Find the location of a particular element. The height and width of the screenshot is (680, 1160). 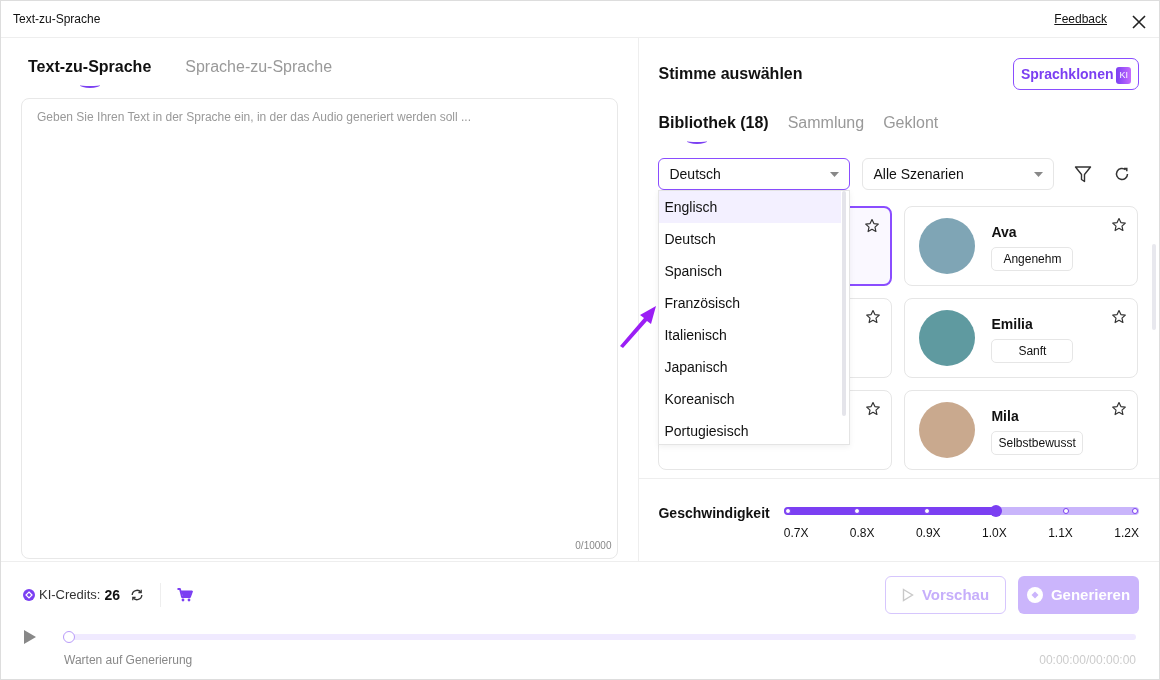

voice-card: Mila Selbstbewusst is located at coordinates (1021, 430).